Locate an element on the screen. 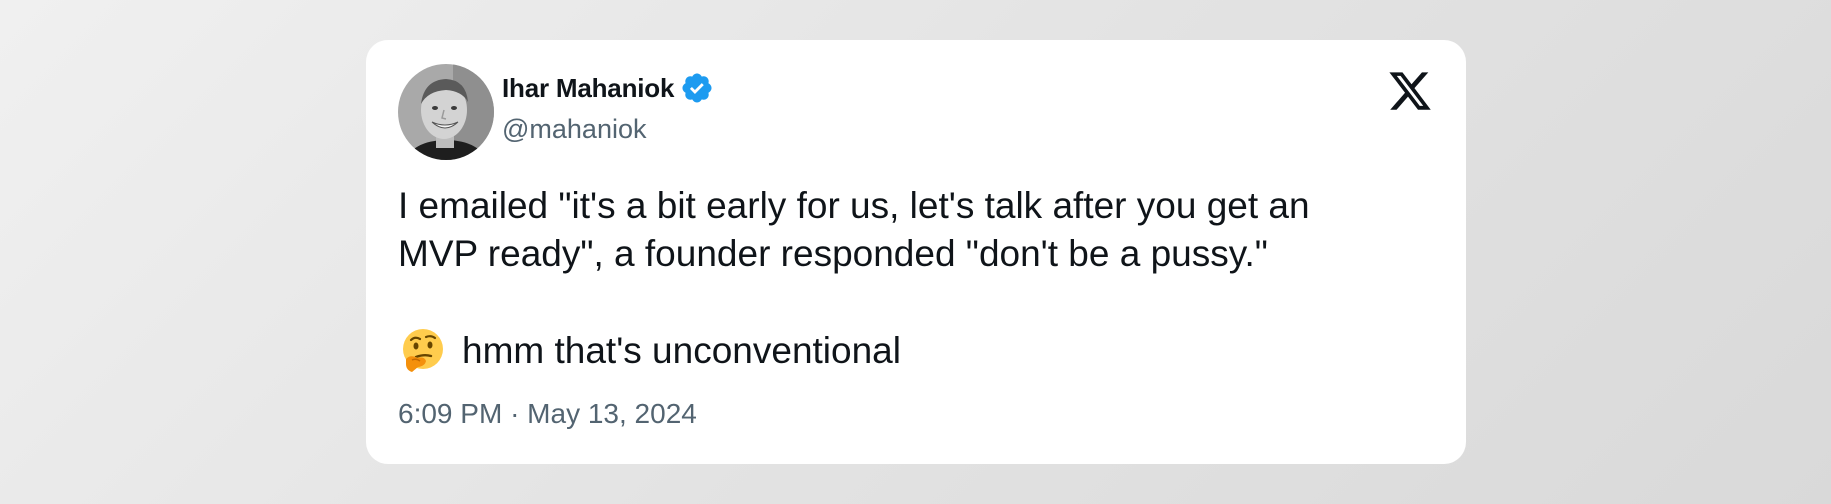  thinking-face-icon is located at coordinates (423, 351).